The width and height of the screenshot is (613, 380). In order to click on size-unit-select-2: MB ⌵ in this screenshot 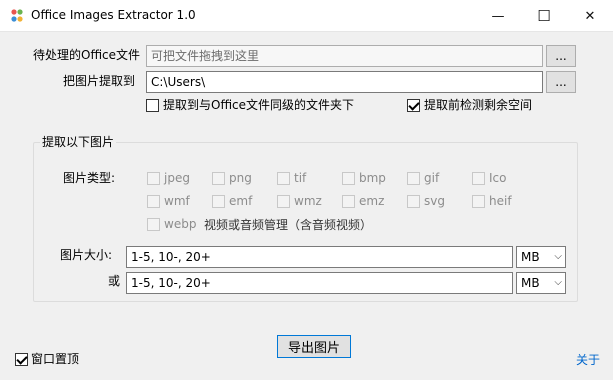, I will do `click(541, 283)`.